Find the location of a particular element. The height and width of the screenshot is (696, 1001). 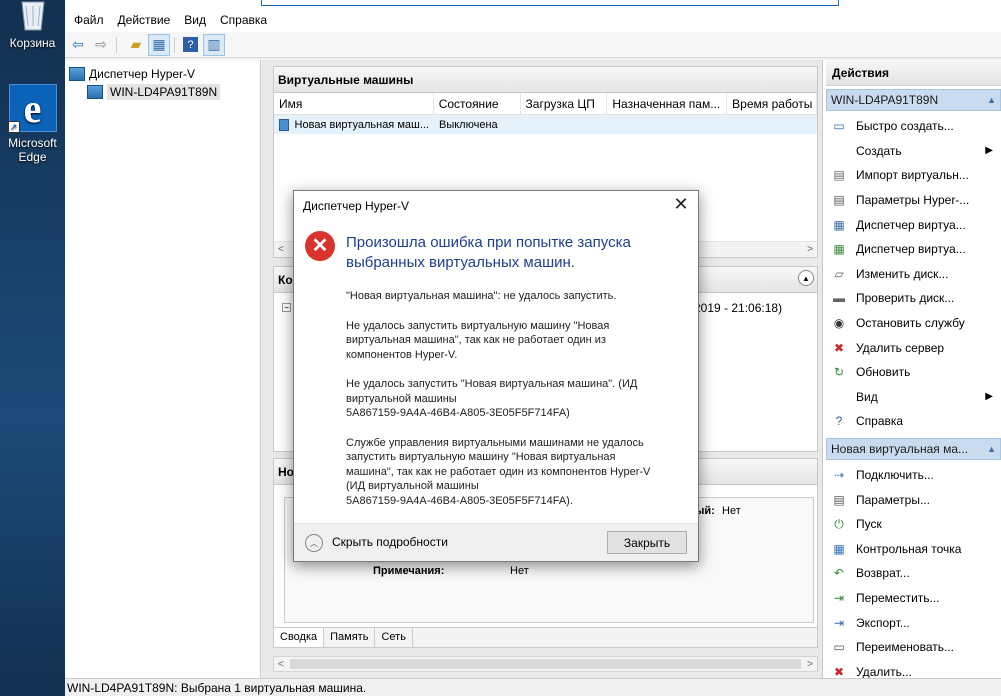

col-cpu: Загрузка ЦП is located at coordinates (564, 103).